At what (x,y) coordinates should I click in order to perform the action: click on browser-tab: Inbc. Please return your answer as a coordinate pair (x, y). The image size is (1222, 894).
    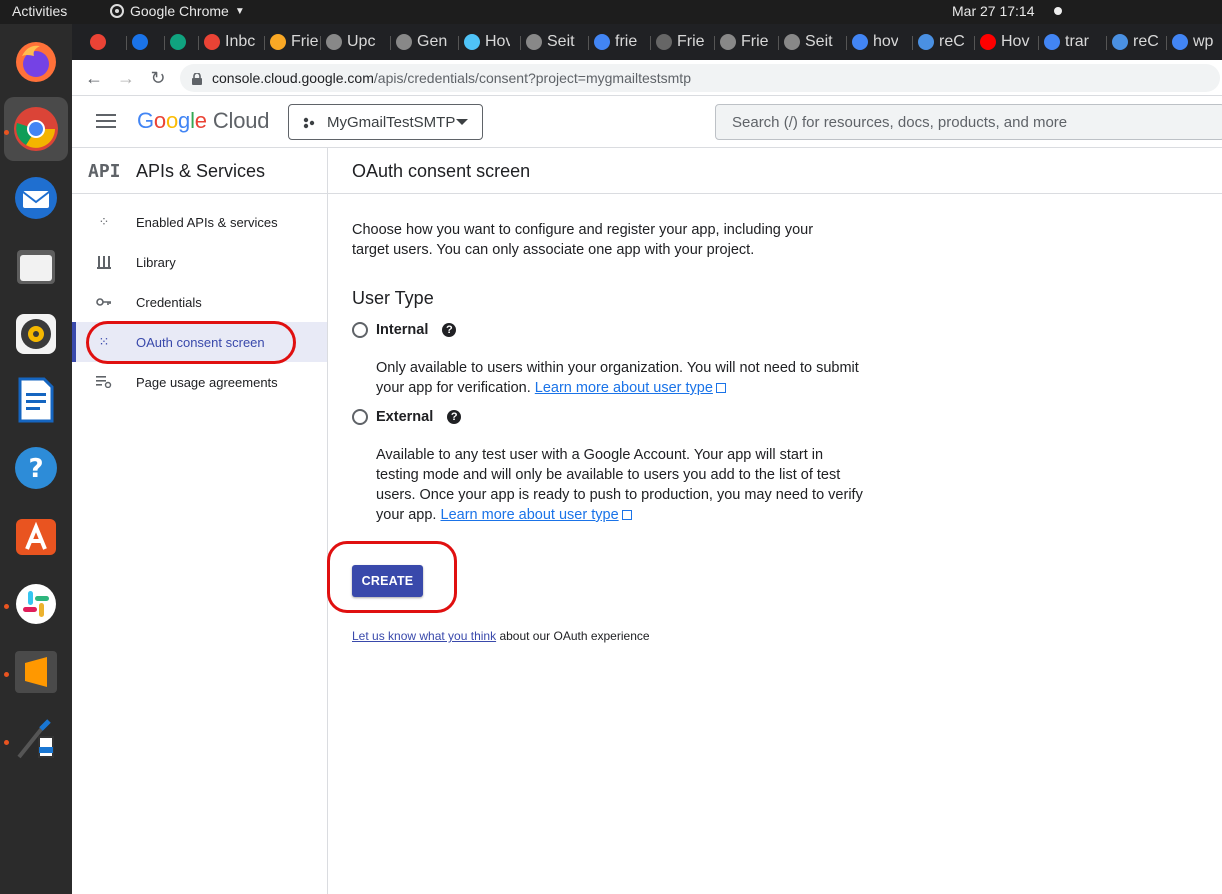
    Looking at the image, I should click on (232, 42).